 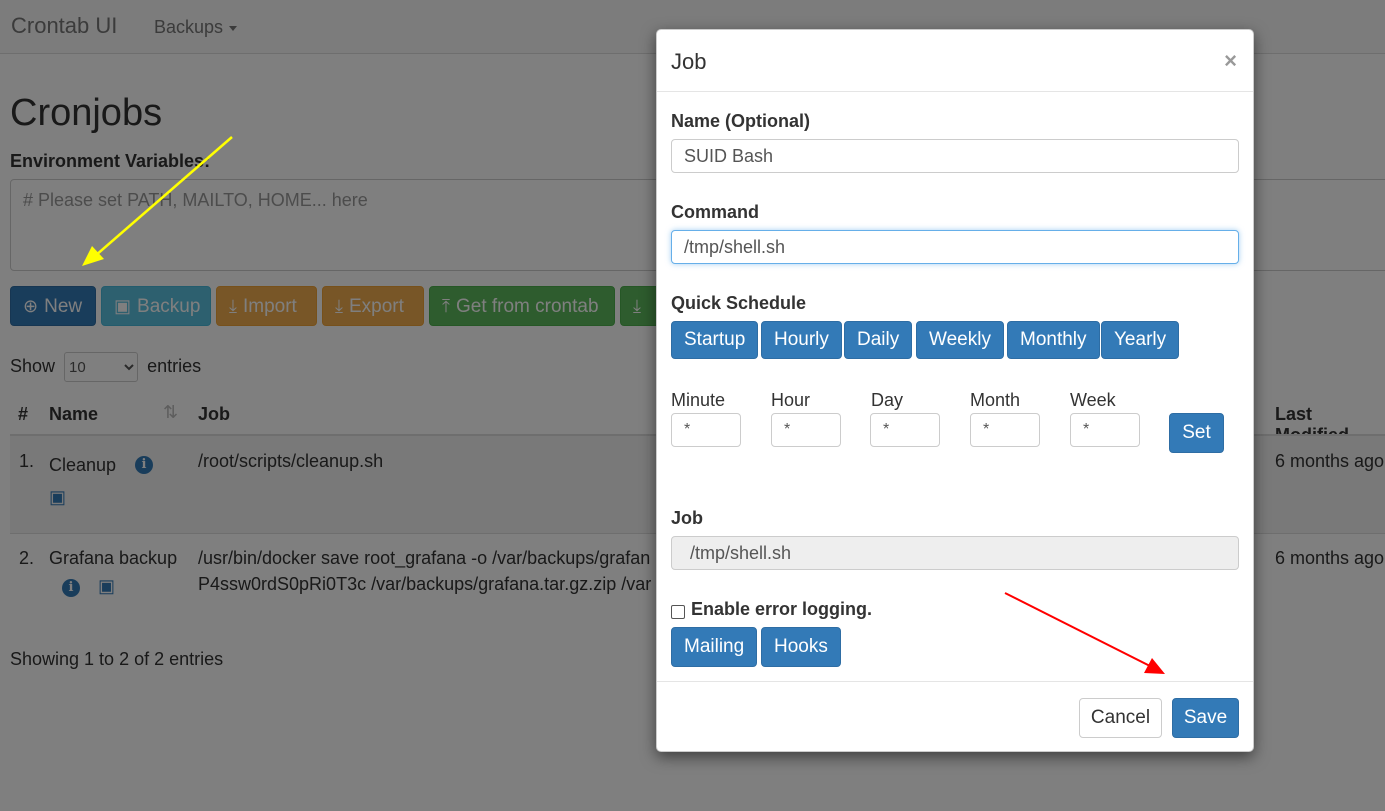 What do you see at coordinates (689, 61) in the screenshot?
I see `modal-title: Job` at bounding box center [689, 61].